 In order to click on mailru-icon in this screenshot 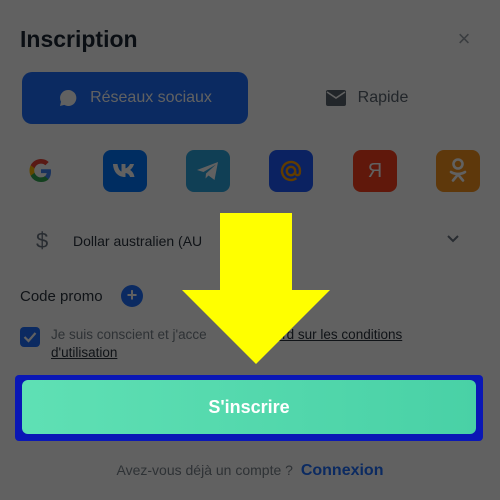, I will do `click(291, 171)`.